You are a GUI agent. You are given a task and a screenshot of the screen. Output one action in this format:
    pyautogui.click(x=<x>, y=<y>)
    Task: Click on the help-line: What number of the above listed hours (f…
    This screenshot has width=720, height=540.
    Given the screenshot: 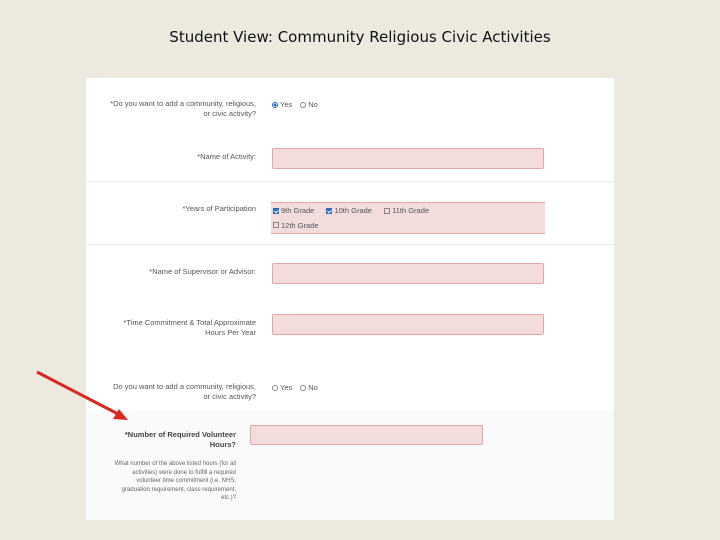 What is the action you would take?
    pyautogui.click(x=175, y=464)
    